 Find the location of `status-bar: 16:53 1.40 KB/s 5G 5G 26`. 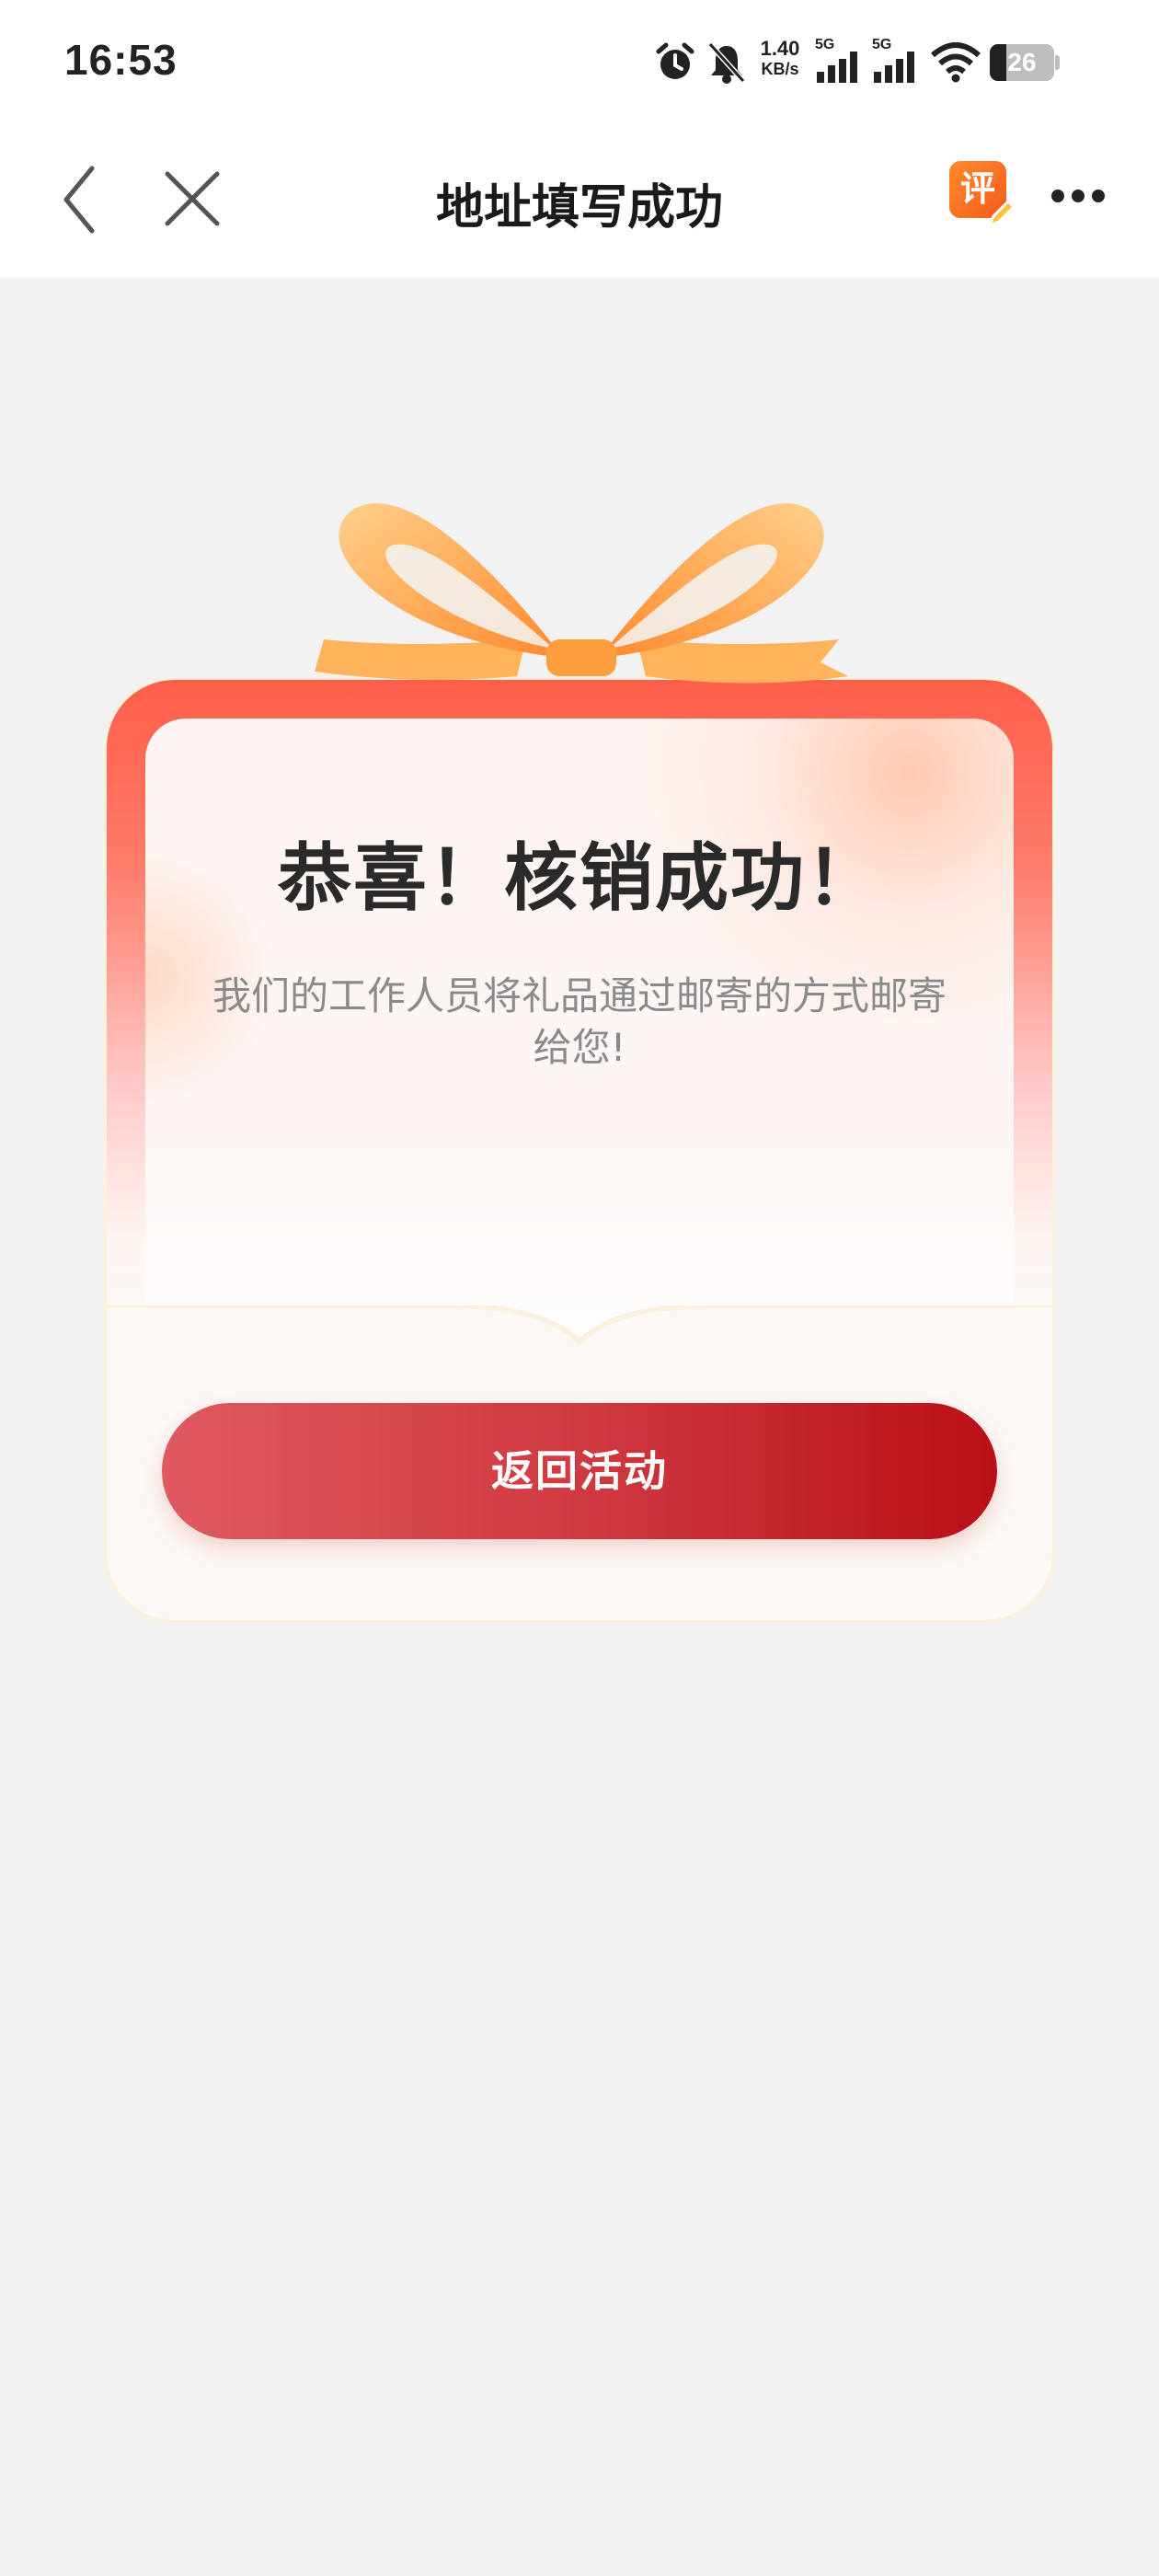

status-bar: 16:53 1.40 KB/s 5G 5G 26 is located at coordinates (579, 62).